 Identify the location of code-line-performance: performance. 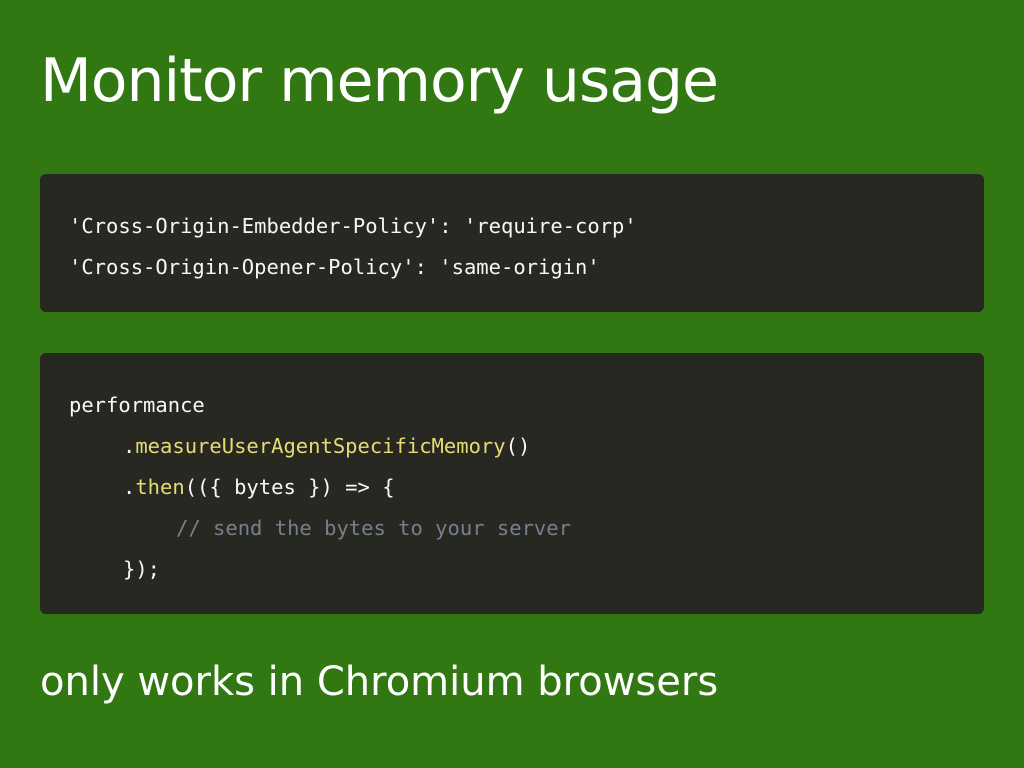
(137, 405).